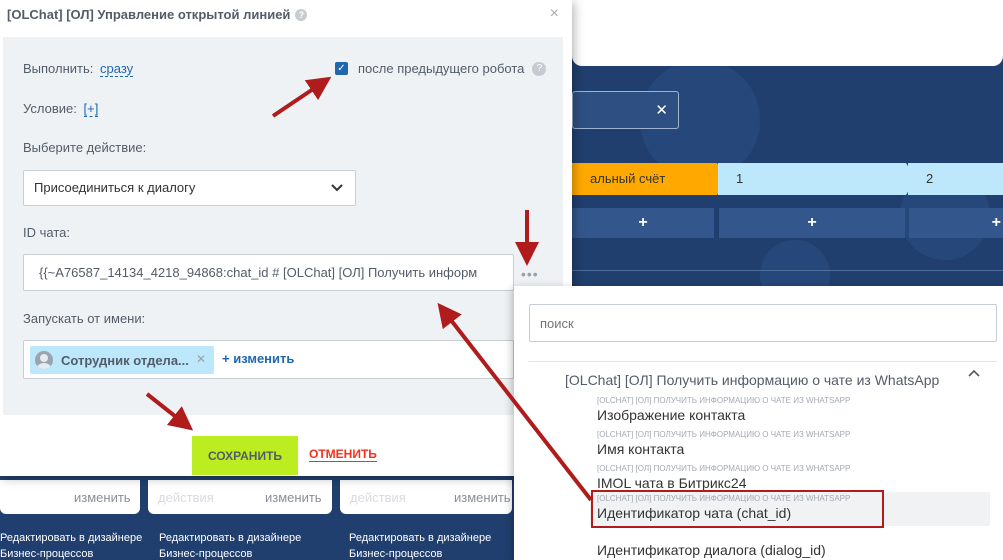 The height and width of the screenshot is (560, 1003). Describe the element at coordinates (44, 360) in the screenshot. I see `avatar` at that location.